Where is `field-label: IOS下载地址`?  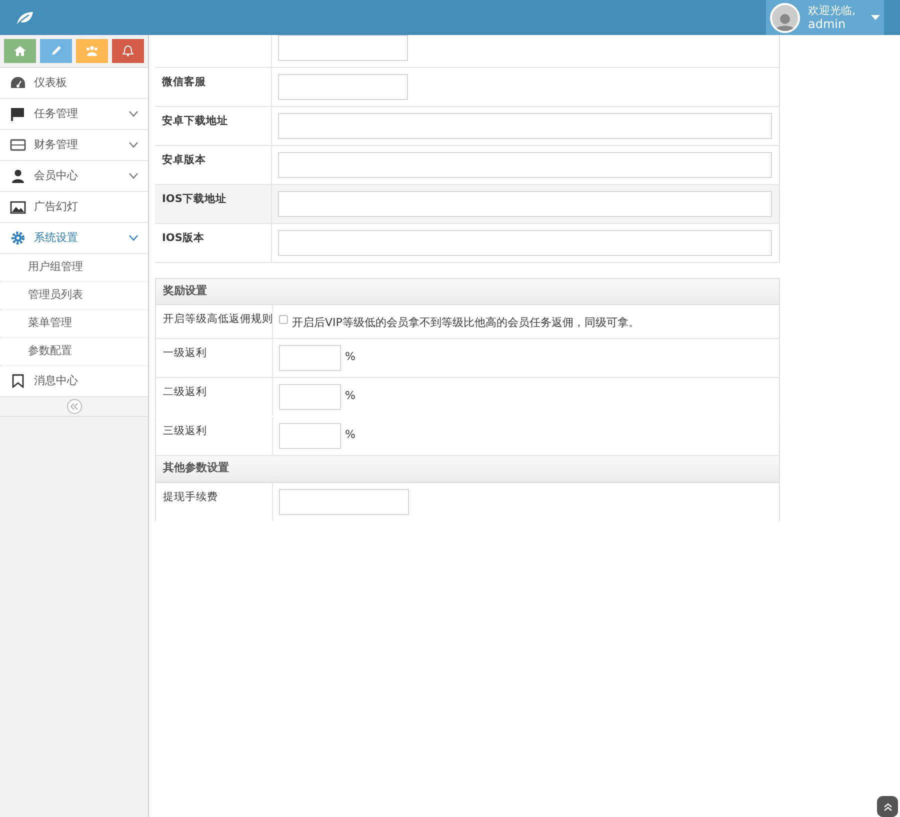 field-label: IOS下载地址 is located at coordinates (194, 199).